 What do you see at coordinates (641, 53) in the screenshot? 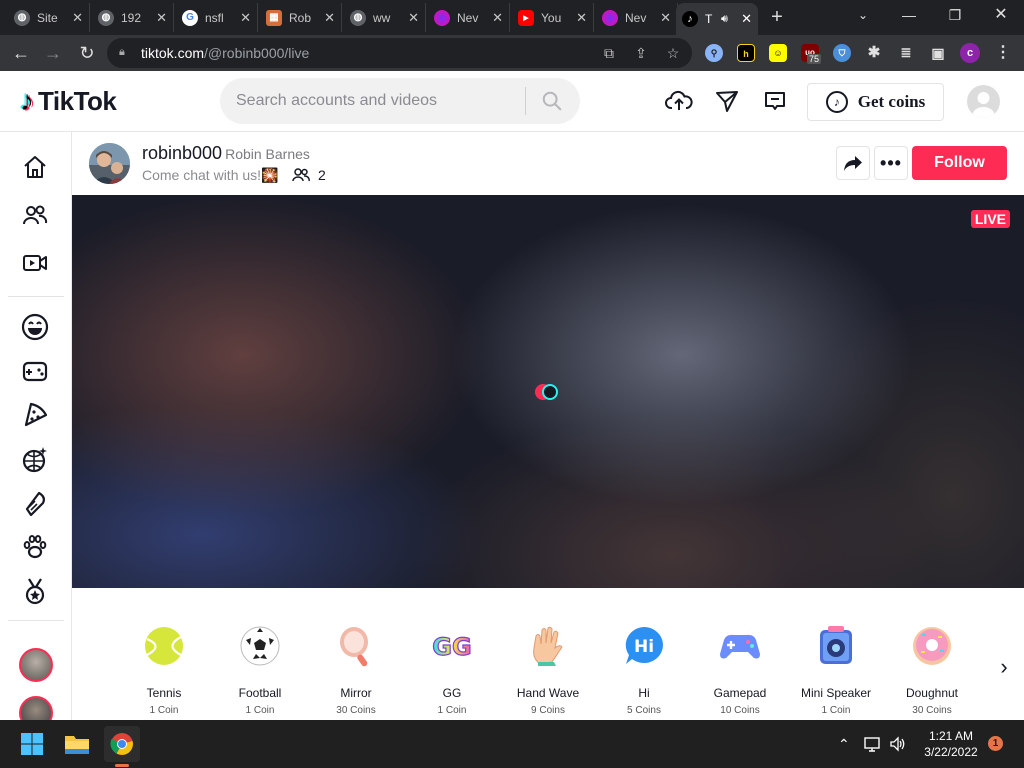
I see `share-icon: ⇪` at bounding box center [641, 53].